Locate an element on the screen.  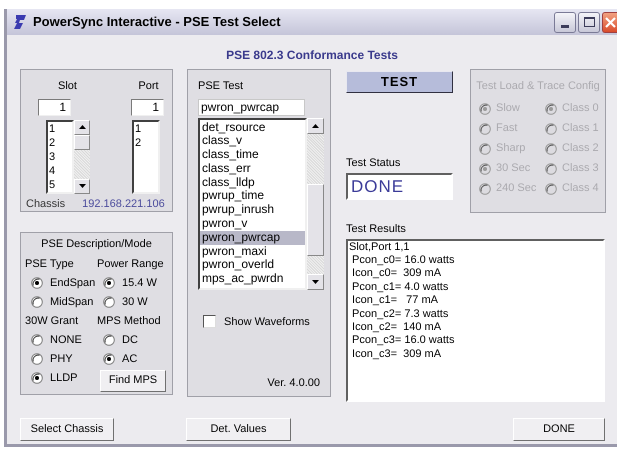
radio-label: MidSpan is located at coordinates (72, 302).